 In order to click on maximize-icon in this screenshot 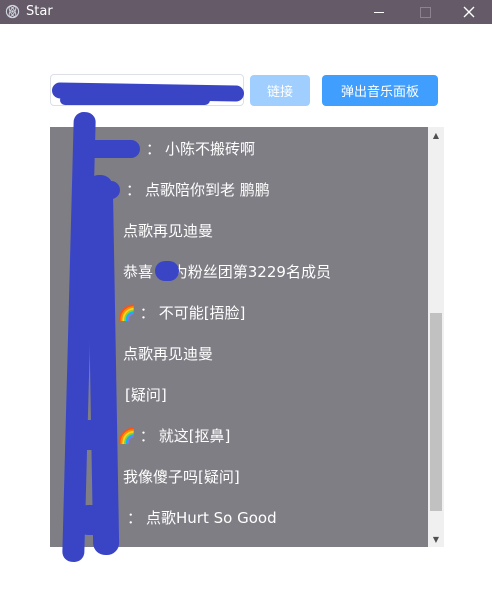, I will do `click(425, 12)`.